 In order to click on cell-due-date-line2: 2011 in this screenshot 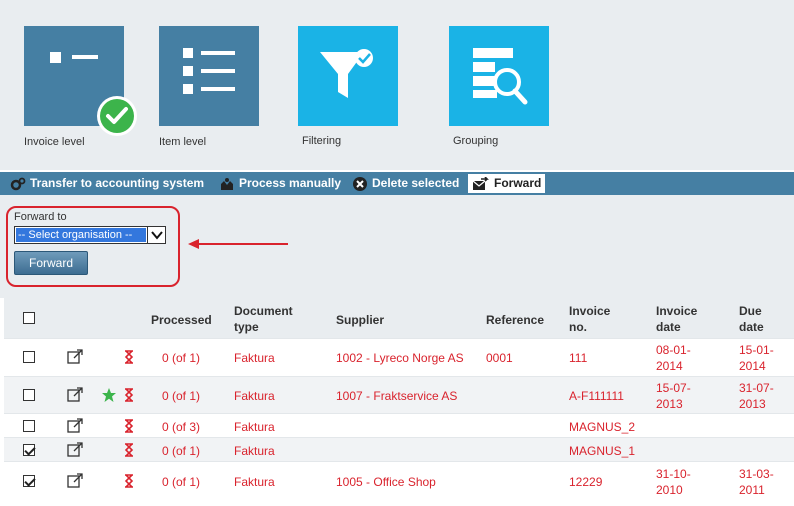, I will do `click(752, 490)`.